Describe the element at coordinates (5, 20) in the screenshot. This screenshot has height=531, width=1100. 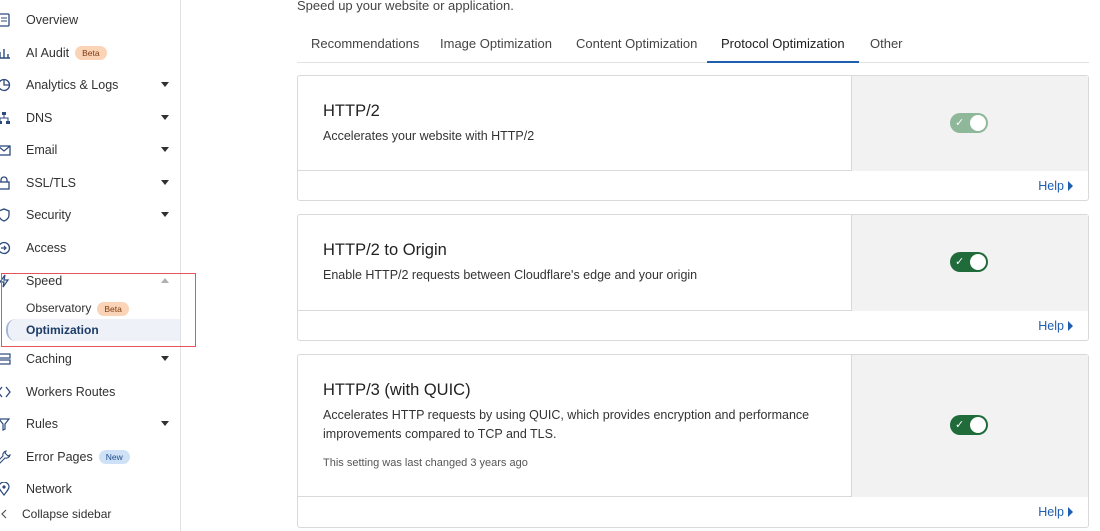
I see `document-icon` at that location.